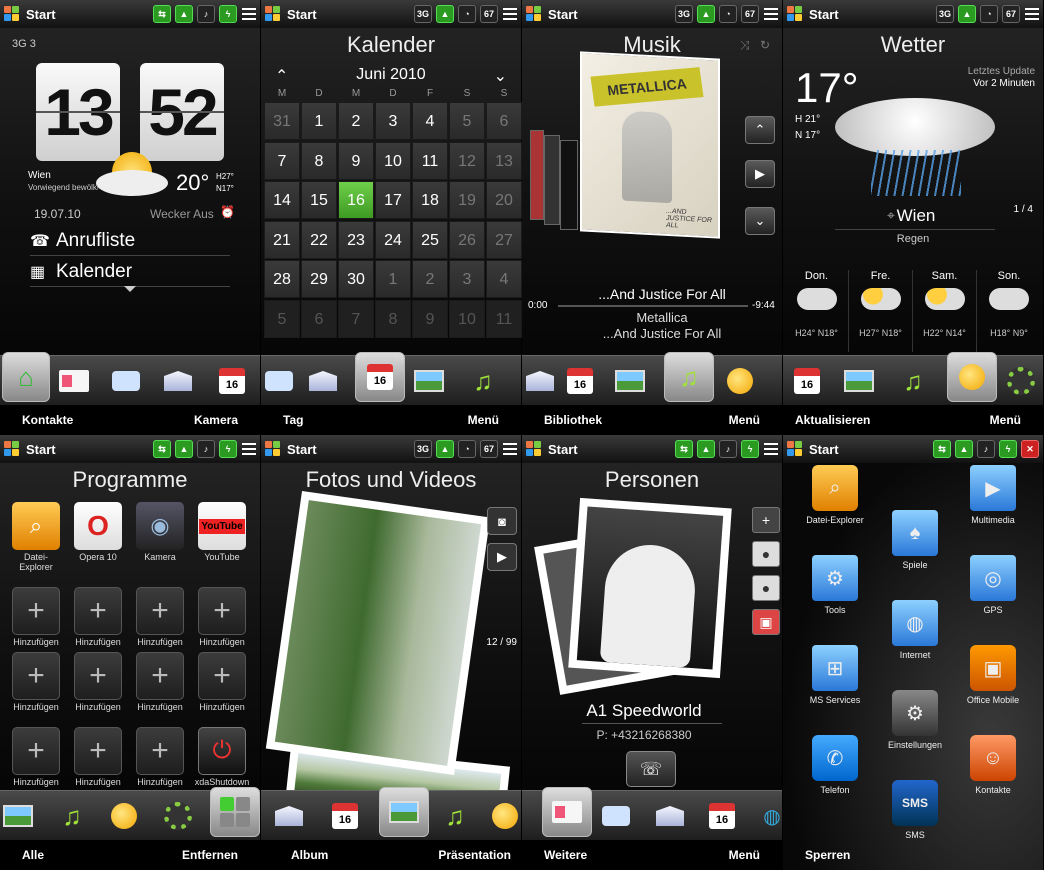  What do you see at coordinates (504, 160) in the screenshot?
I see `calendar-day: 13` at bounding box center [504, 160].